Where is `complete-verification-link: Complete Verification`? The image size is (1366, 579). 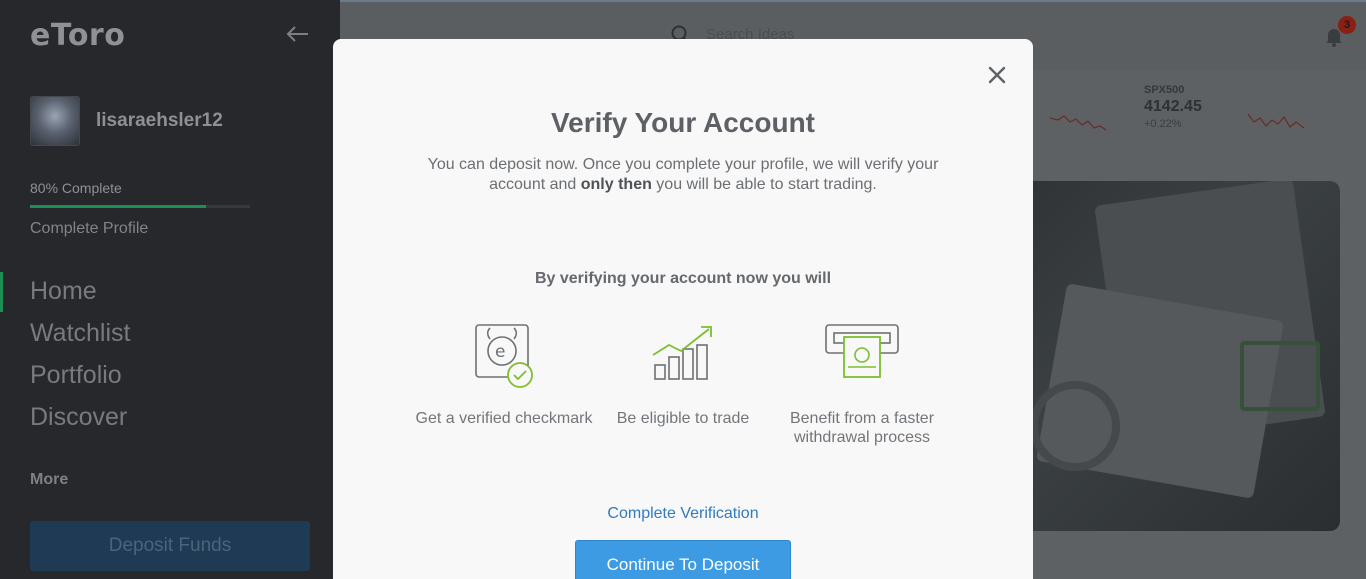 complete-verification-link: Complete Verification is located at coordinates (683, 514).